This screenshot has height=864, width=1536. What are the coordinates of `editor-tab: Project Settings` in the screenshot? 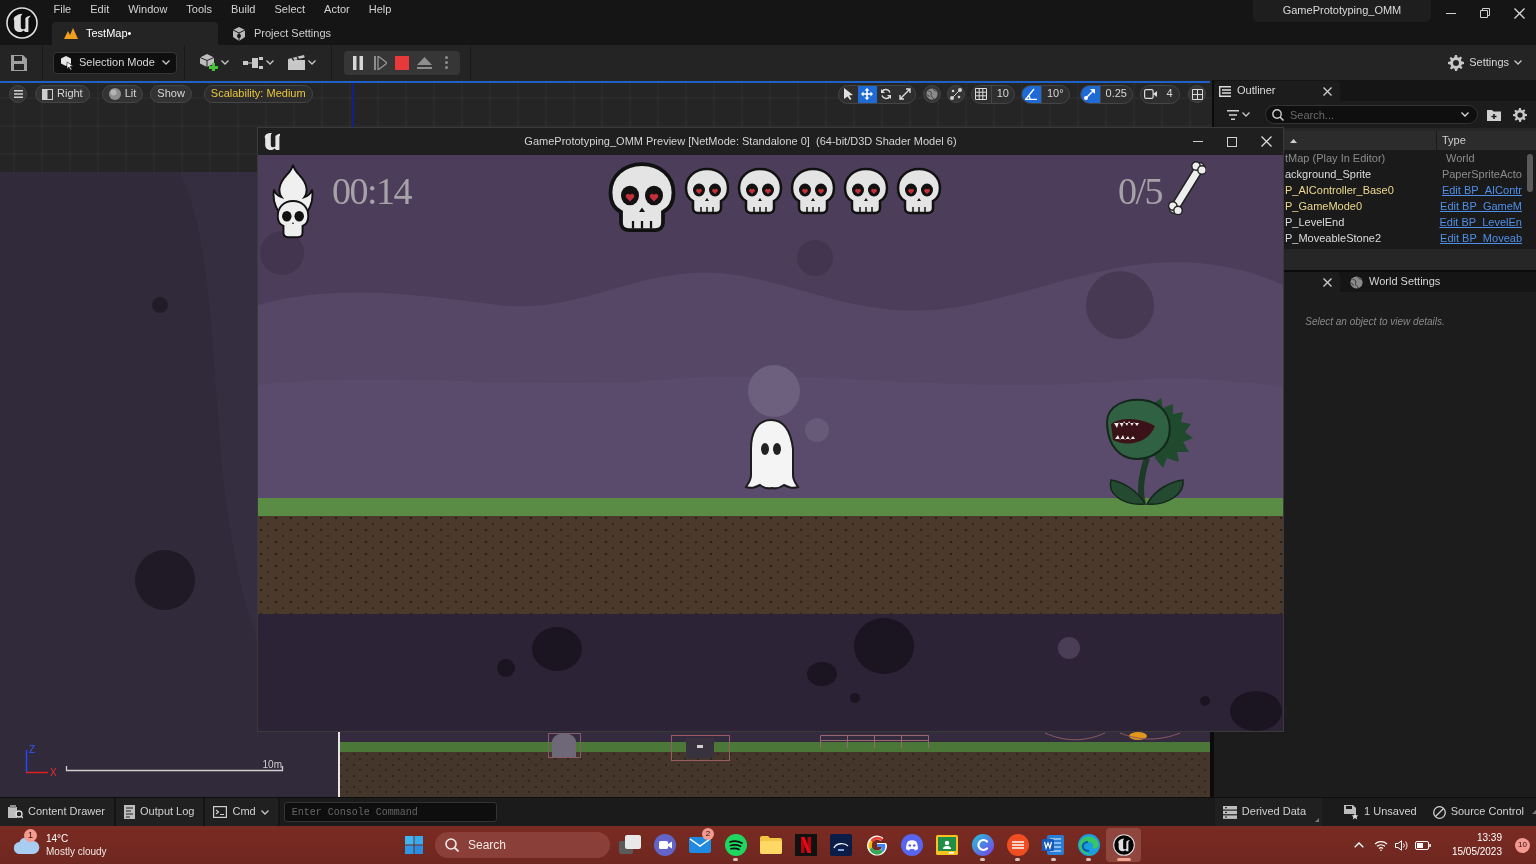 It's located at (282, 33).